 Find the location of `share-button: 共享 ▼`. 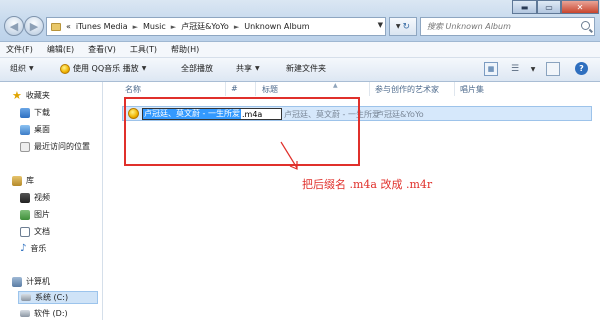

share-button: 共享 ▼ is located at coordinates (248, 68).